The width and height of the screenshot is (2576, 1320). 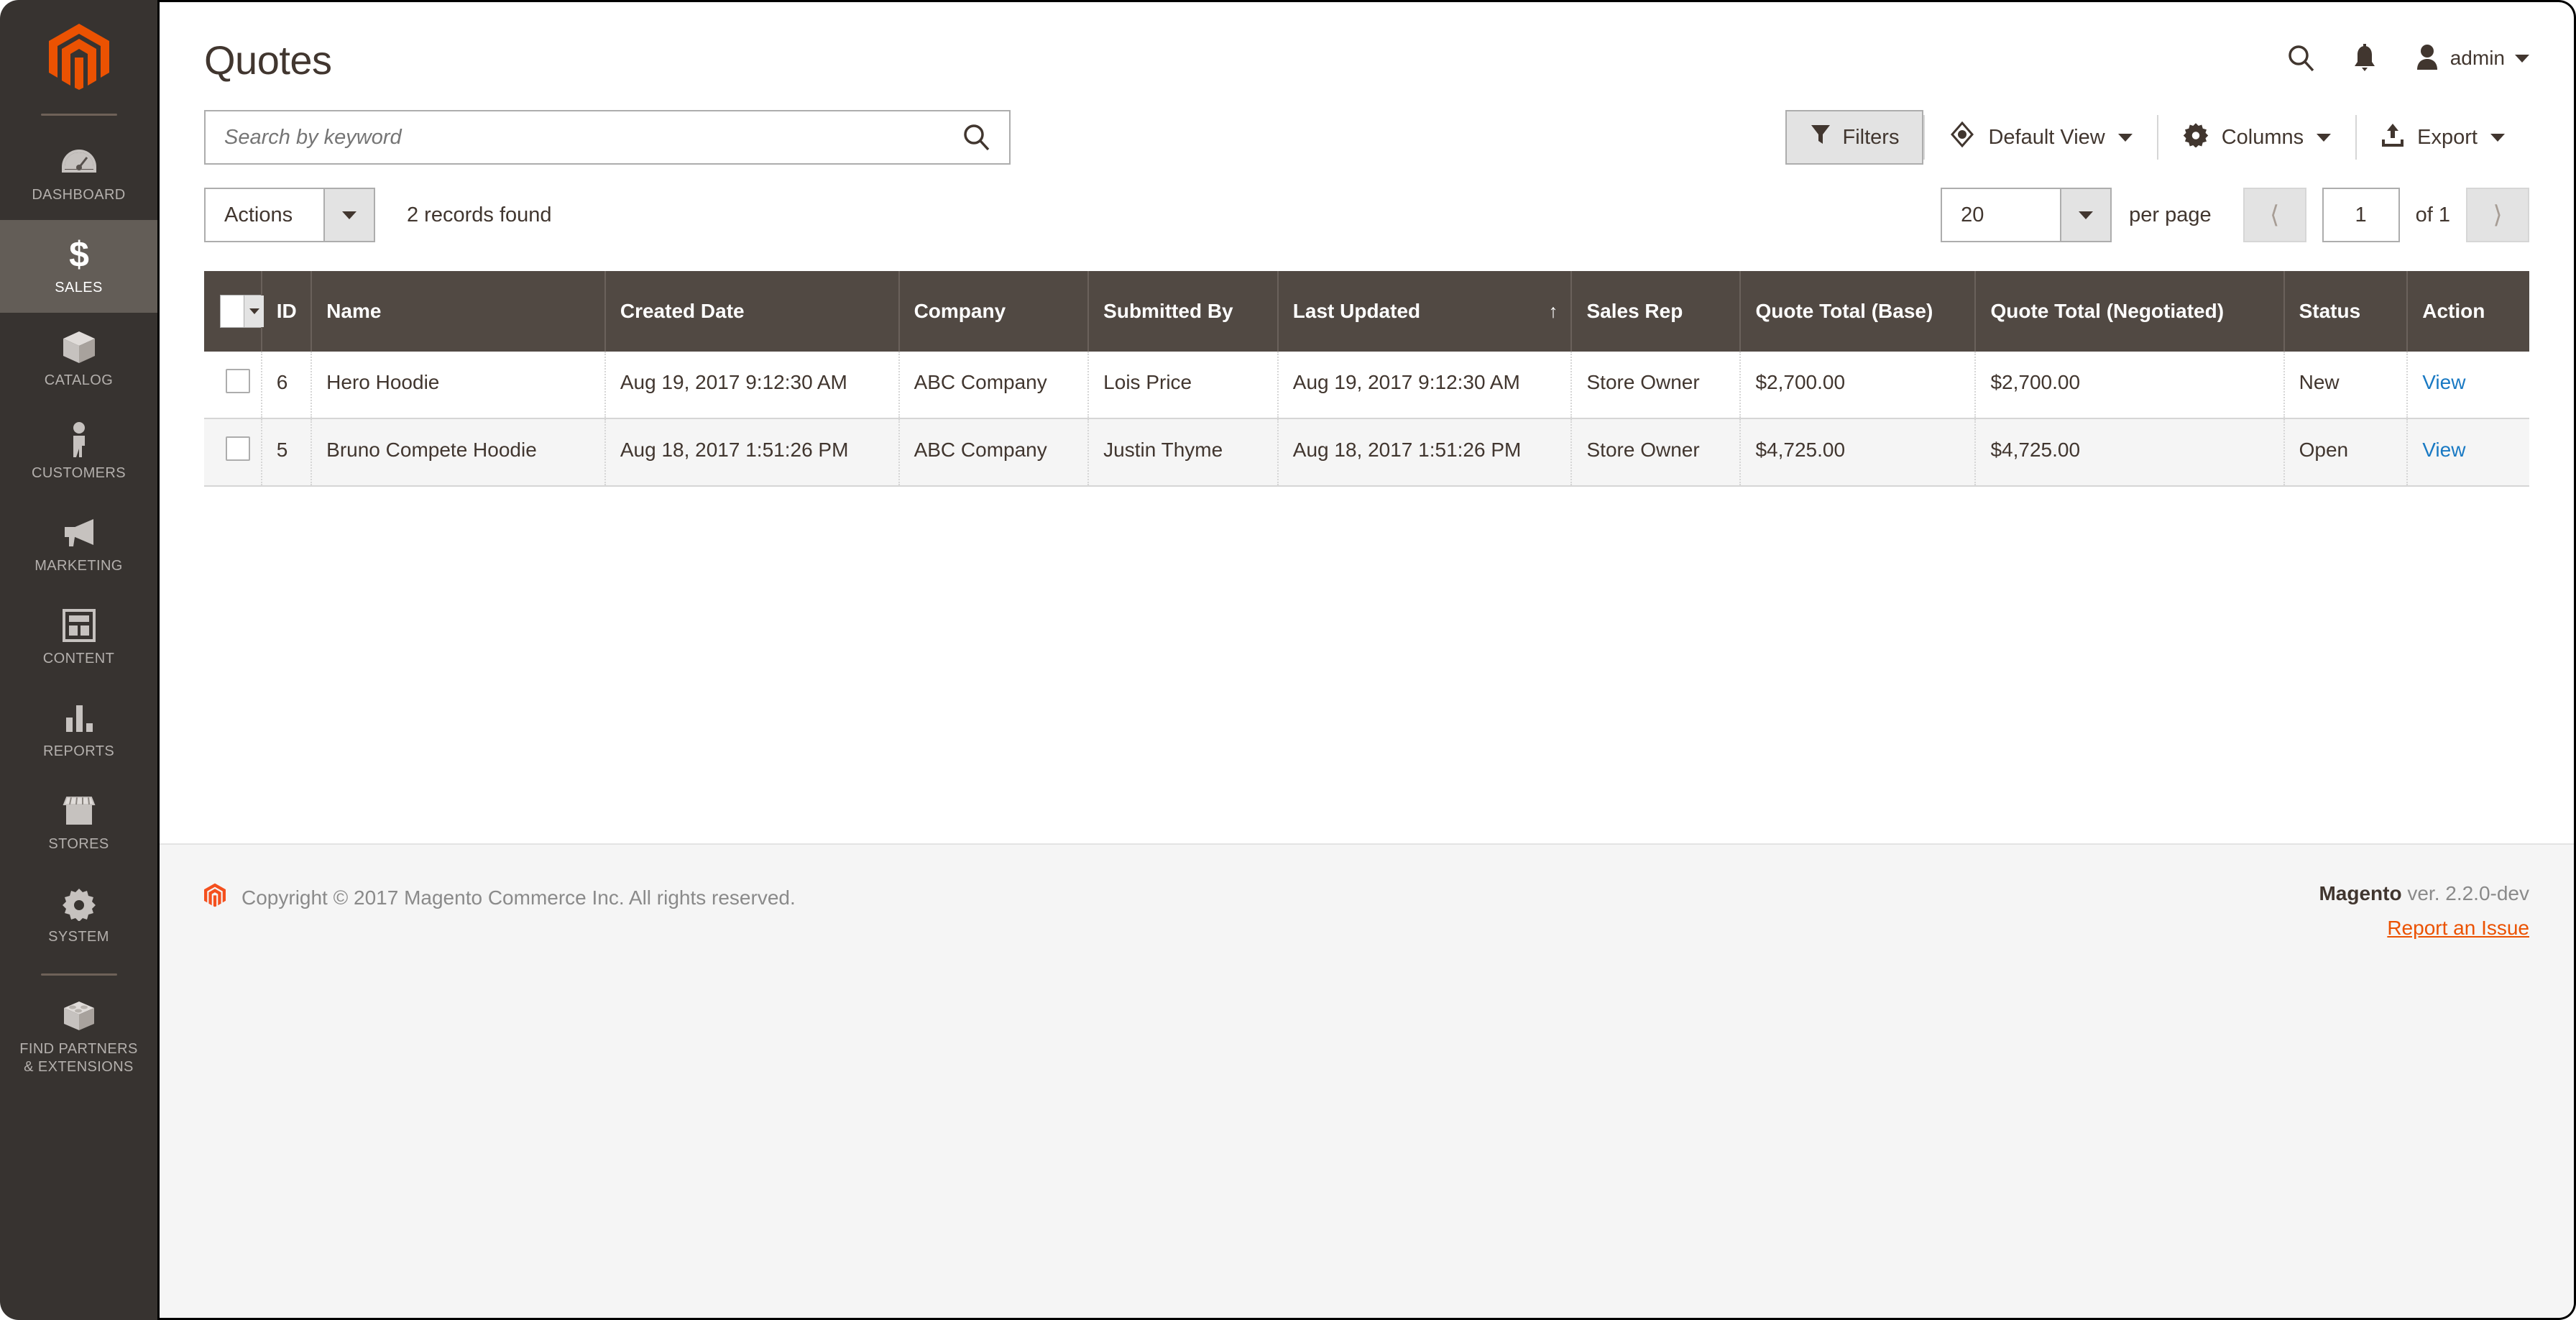 What do you see at coordinates (2274, 215) in the screenshot?
I see `prev-page-button: ⟨` at bounding box center [2274, 215].